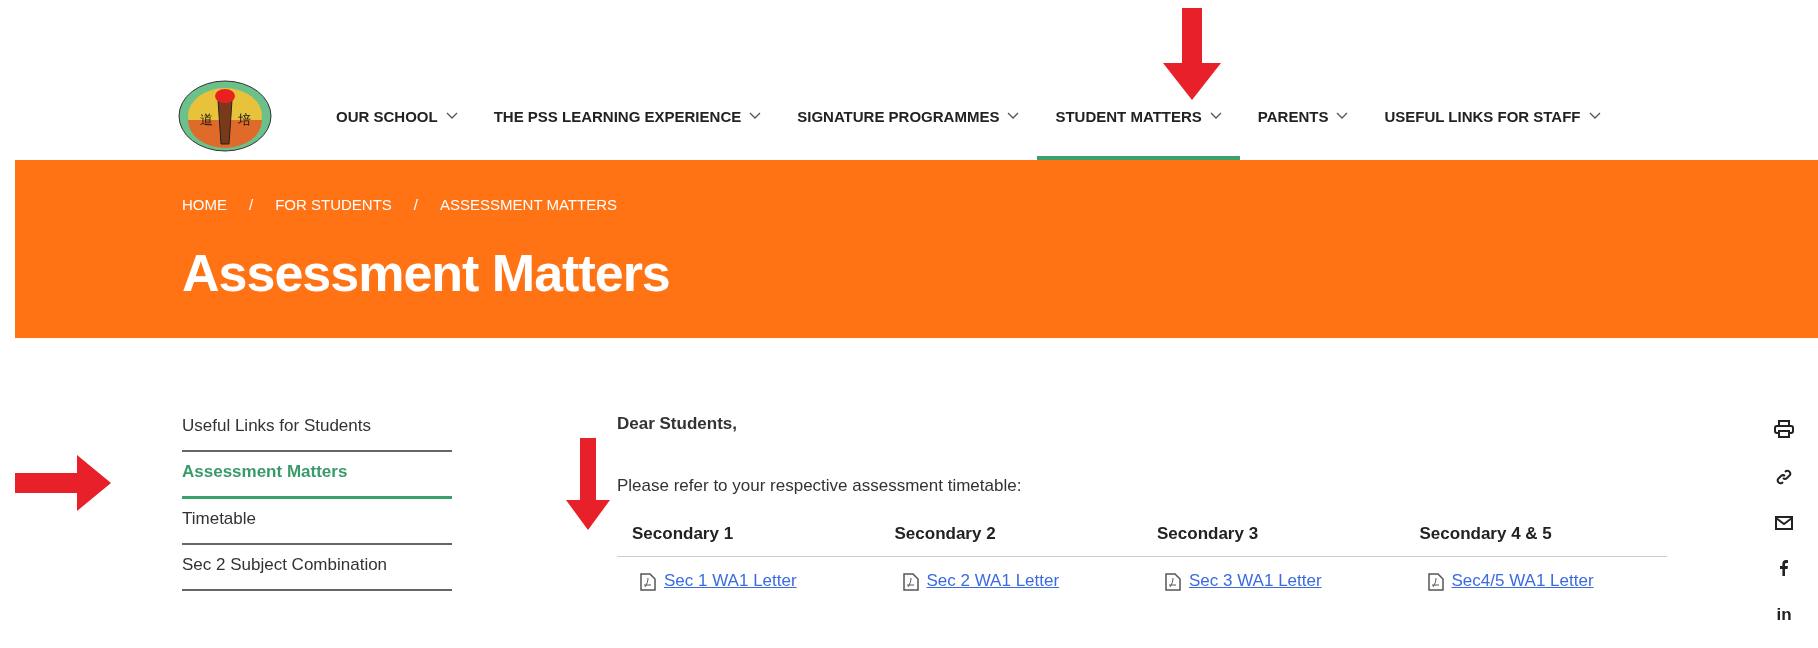 The height and width of the screenshot is (648, 1818). I want to click on column-header: Secondary 4 & 5, so click(1535, 534).